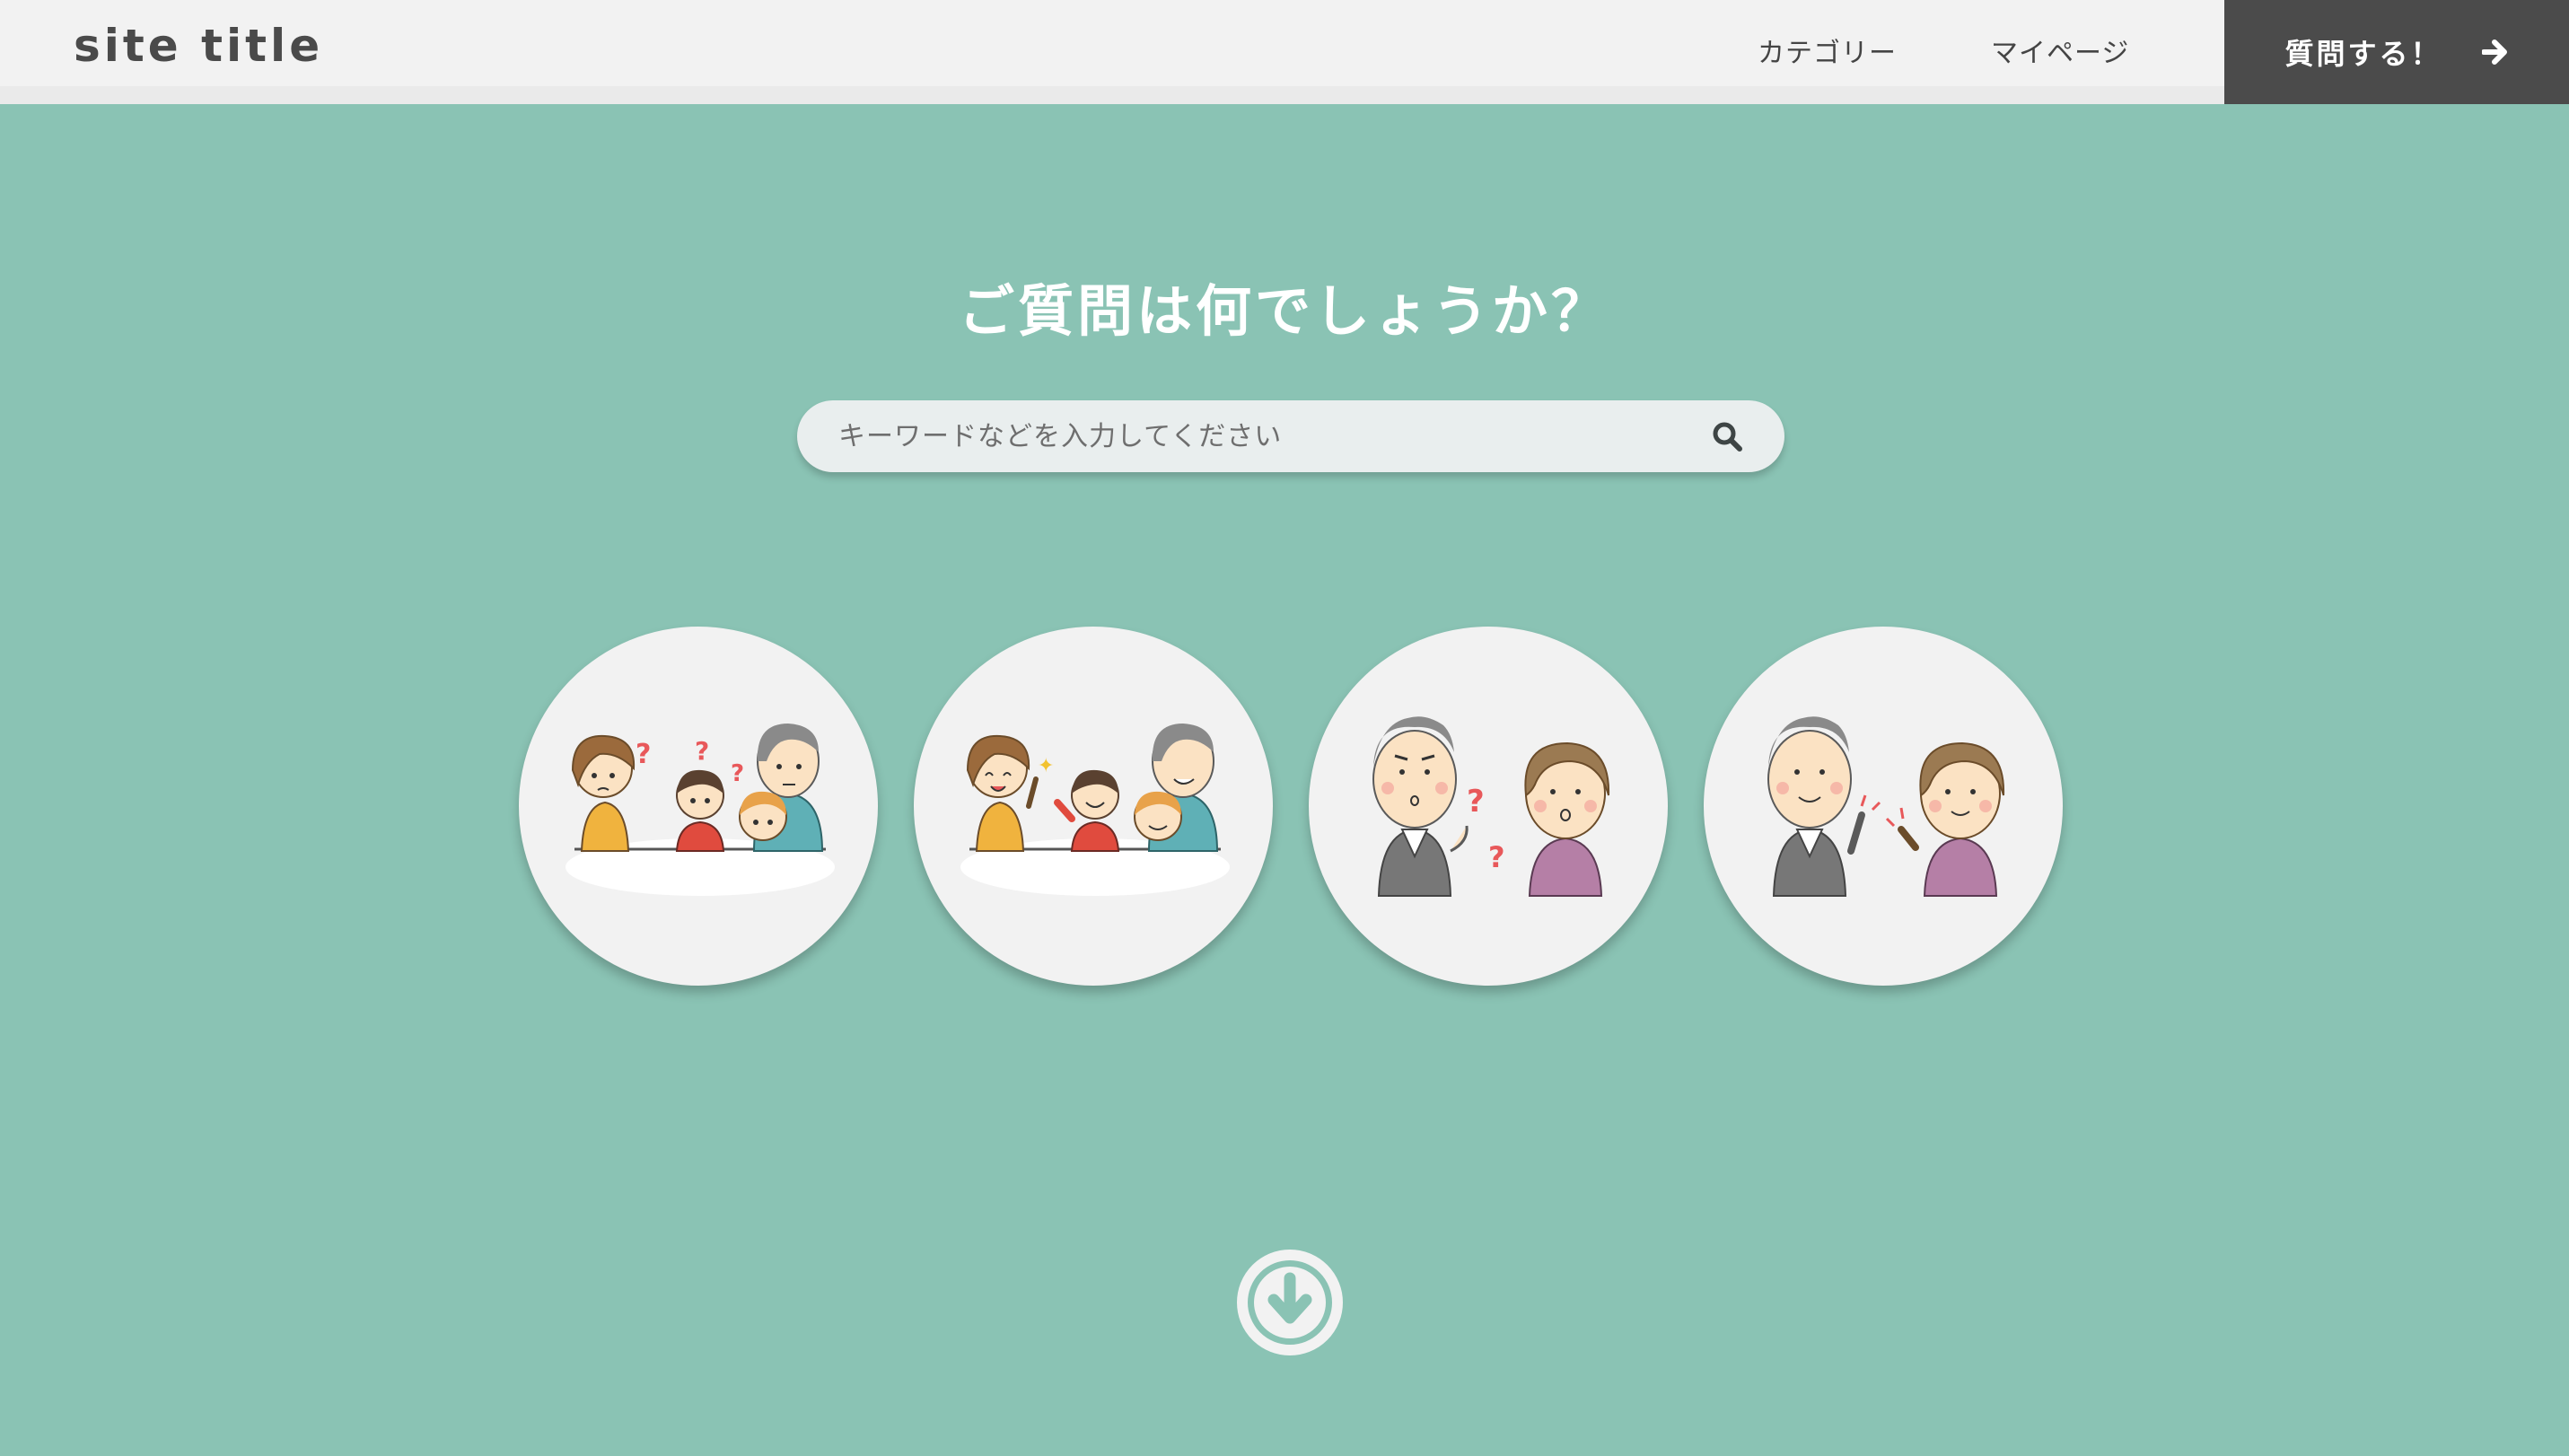 This screenshot has width=2569, height=1456. Describe the element at coordinates (1284, 52) in the screenshot. I see `site-header: site title カテゴリー マイページ 質問する！` at that location.